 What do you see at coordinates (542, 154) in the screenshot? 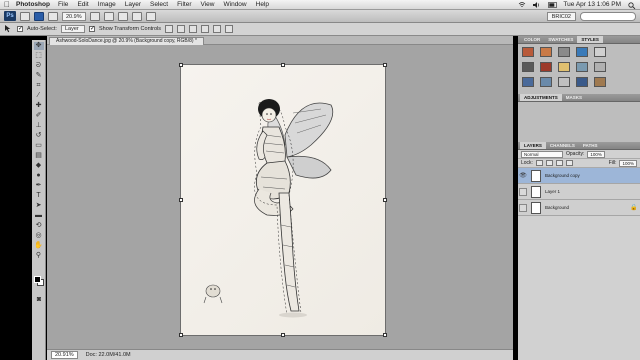
I see `blend-mode-select: Normal` at bounding box center [542, 154].